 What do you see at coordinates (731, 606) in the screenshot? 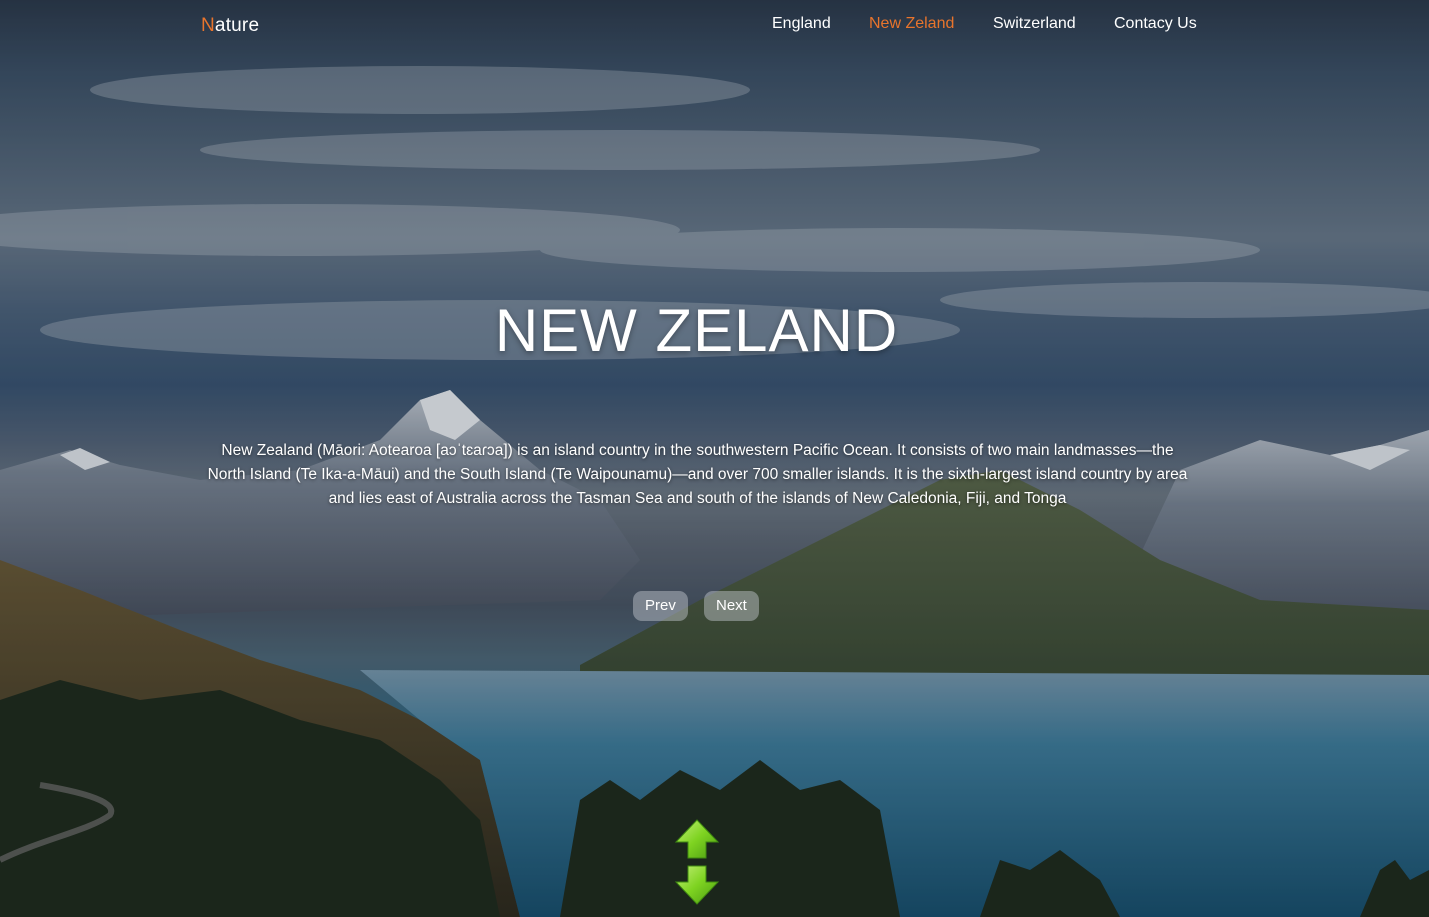
I see `next-button: Next` at bounding box center [731, 606].